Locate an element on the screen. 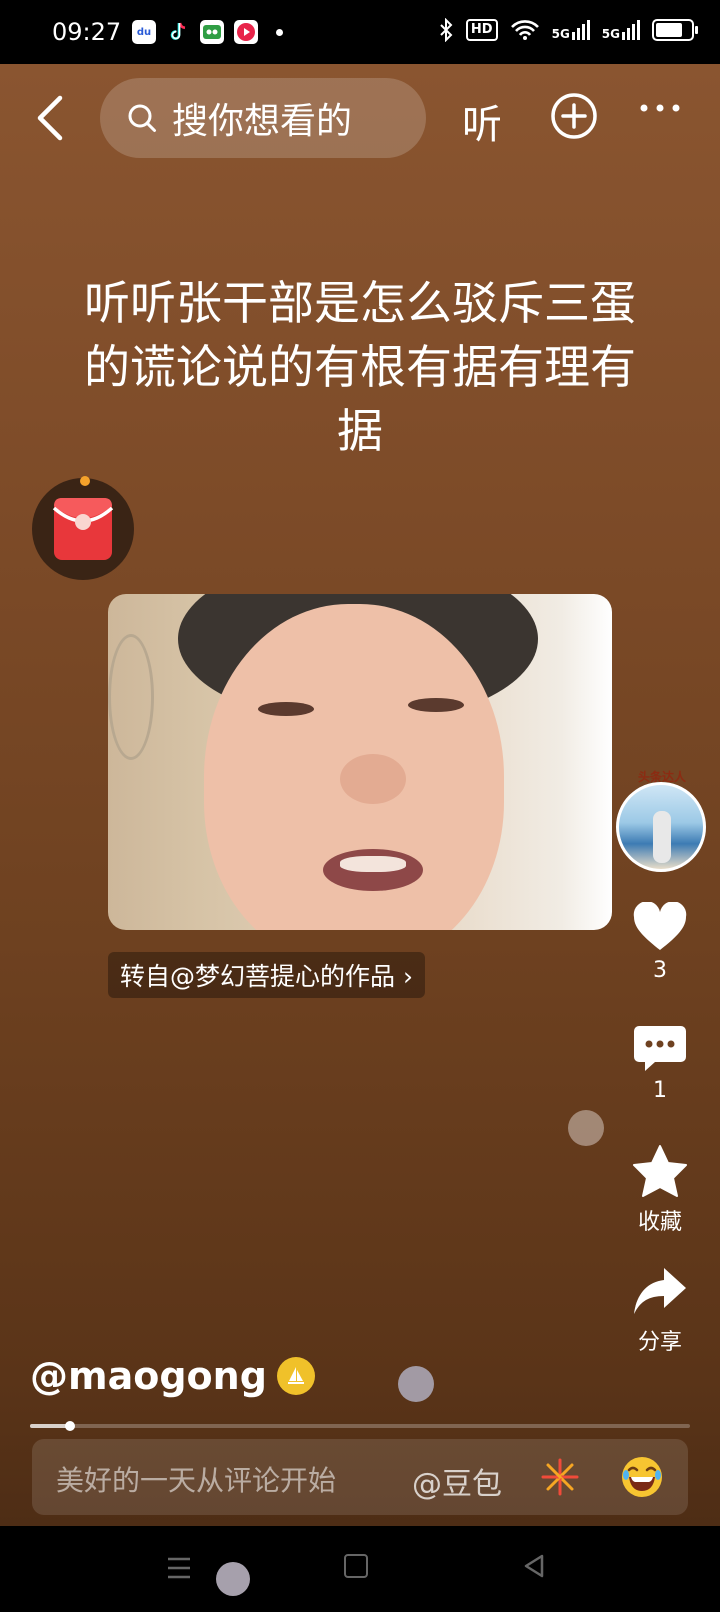 Image resolution: width=720 pixels, height=1612 pixels. comment-count: 1 is located at coordinates (660, 1090).